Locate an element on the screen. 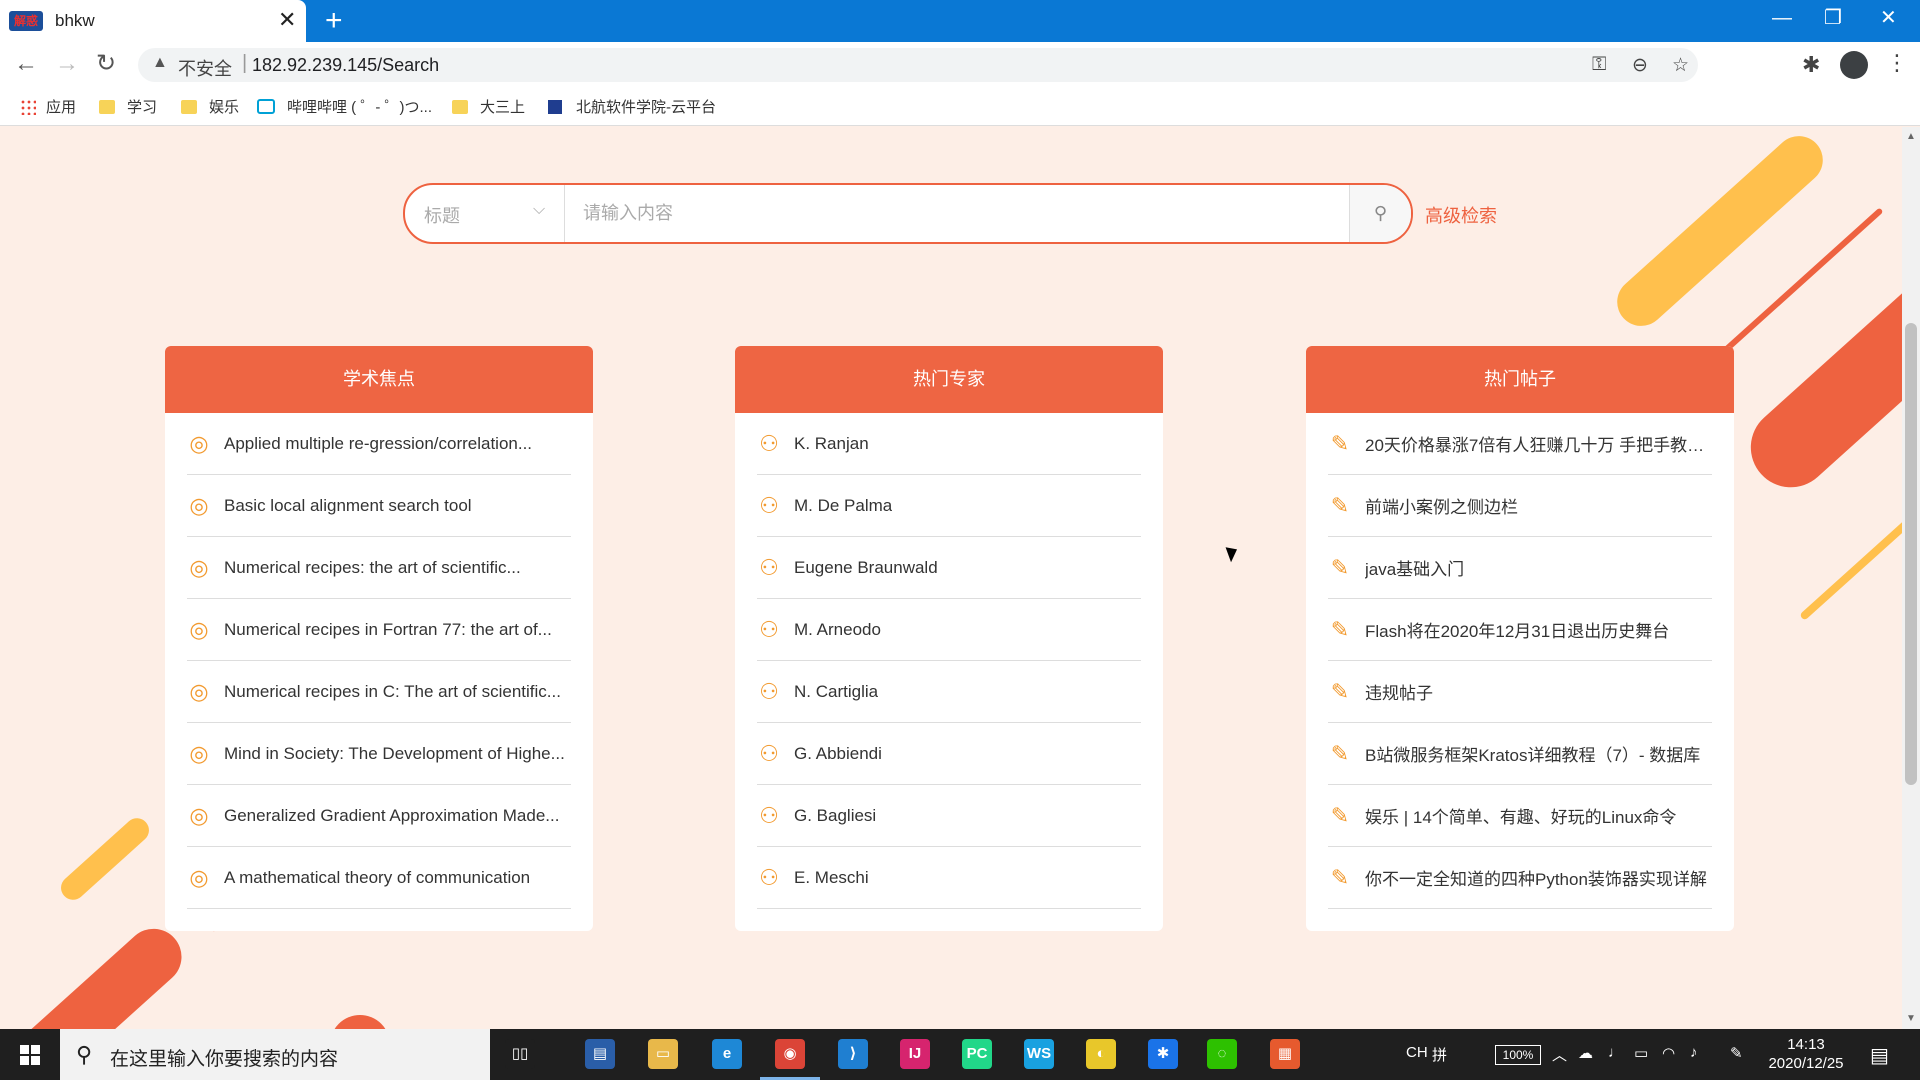 Image resolution: width=1920 pixels, height=1080 pixels. app-yellow-icon: ◐ is located at coordinates (1101, 1054).